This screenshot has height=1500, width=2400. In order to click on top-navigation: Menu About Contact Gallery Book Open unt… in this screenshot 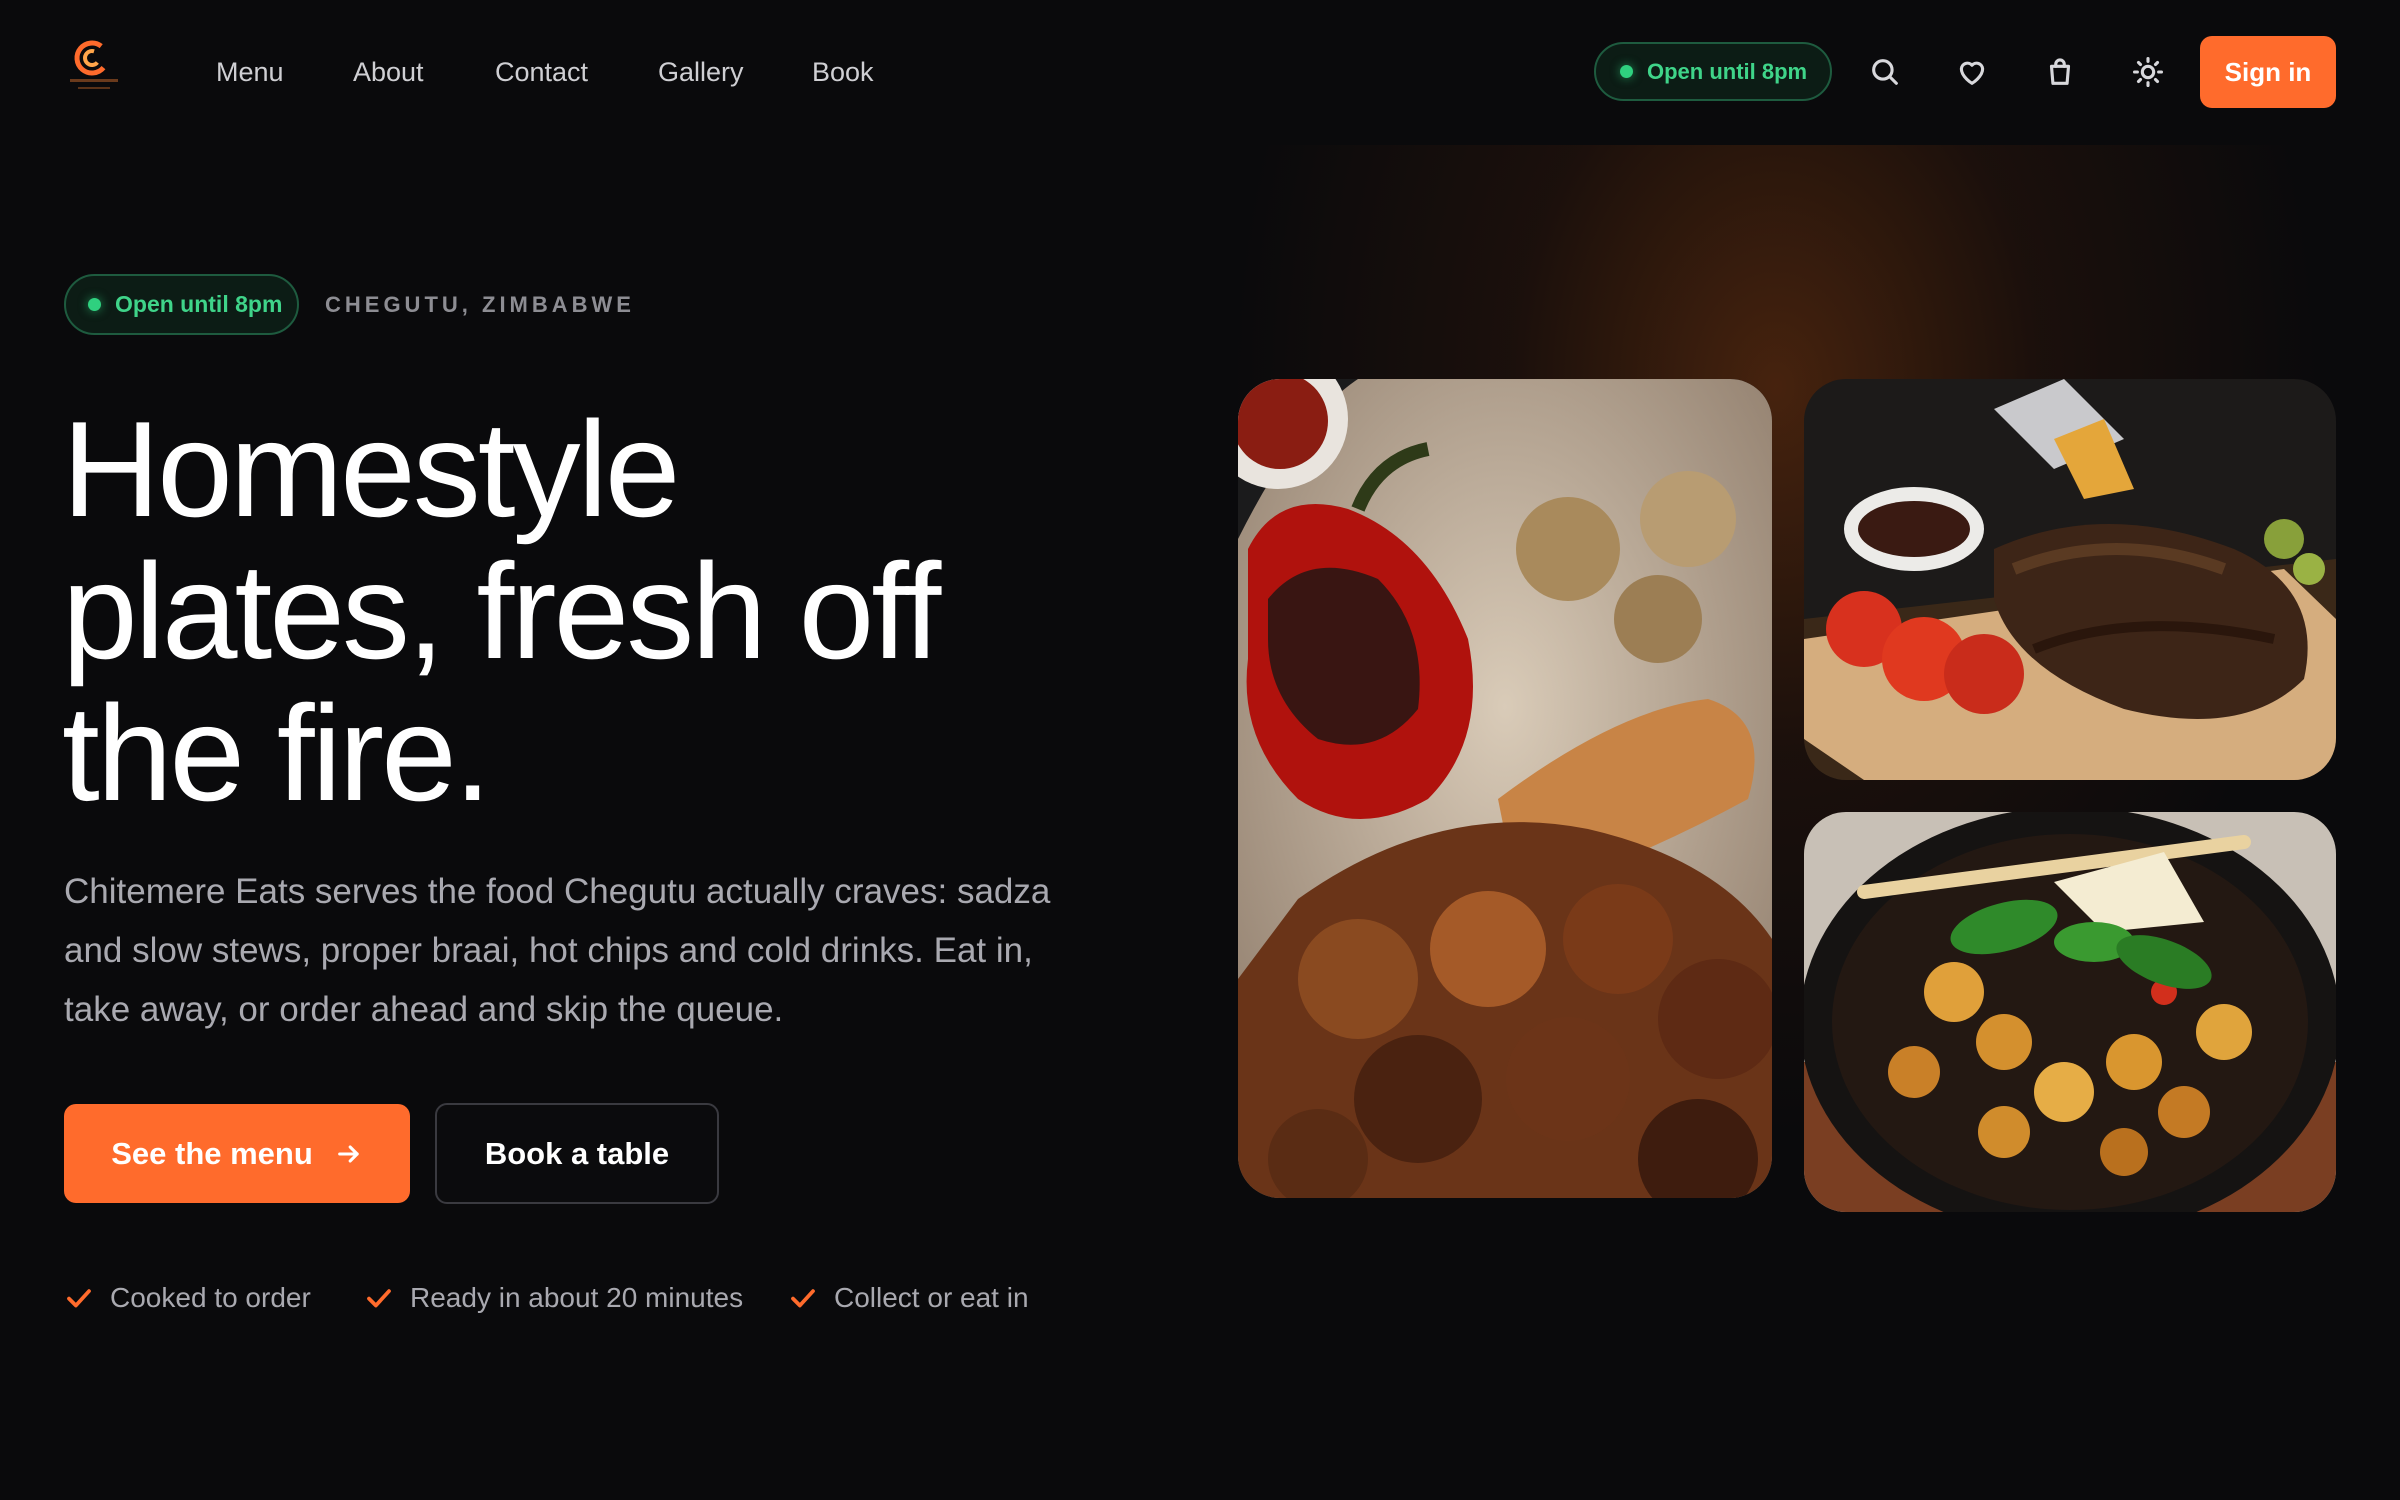, I will do `click(1200, 72)`.